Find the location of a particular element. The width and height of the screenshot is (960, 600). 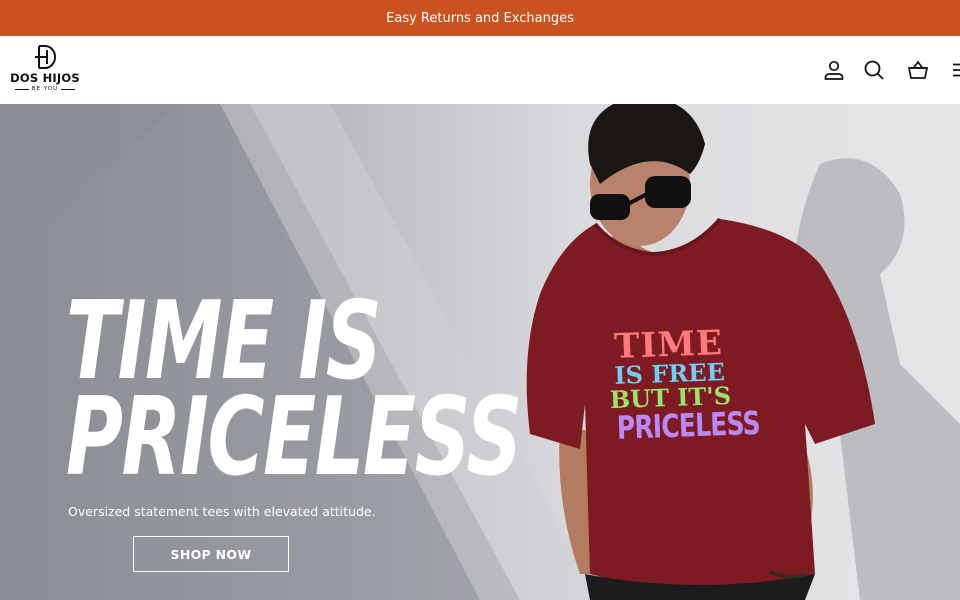

announcement-bar: Easy Returns and Exchanges is located at coordinates (480, 18).